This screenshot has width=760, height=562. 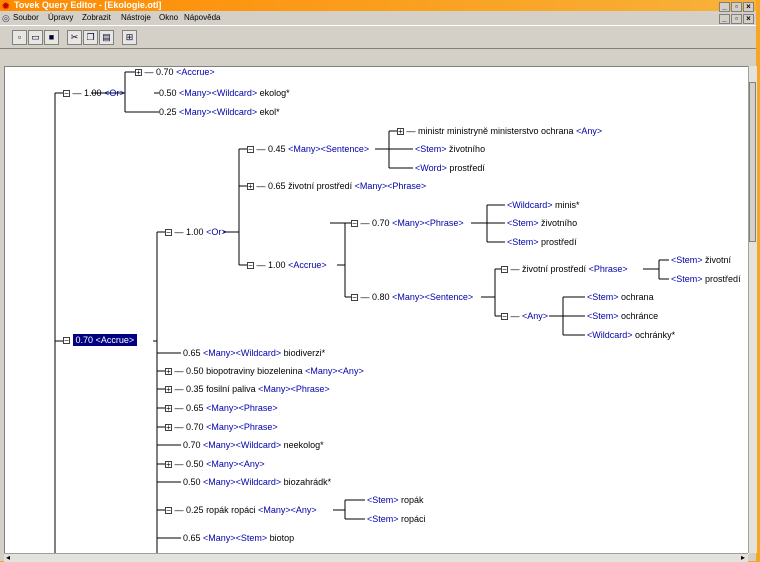 What do you see at coordinates (752, 162) in the screenshot?
I see `vertical-scroll-thumb` at bounding box center [752, 162].